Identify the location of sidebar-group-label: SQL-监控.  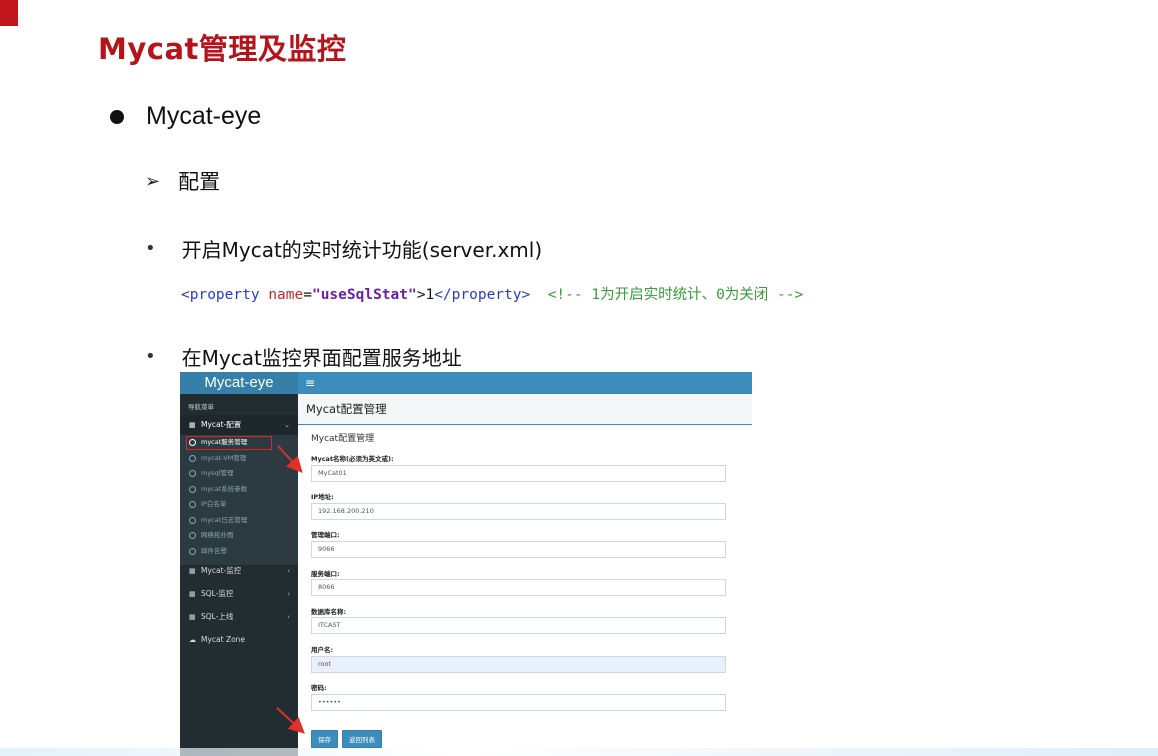
(217, 593).